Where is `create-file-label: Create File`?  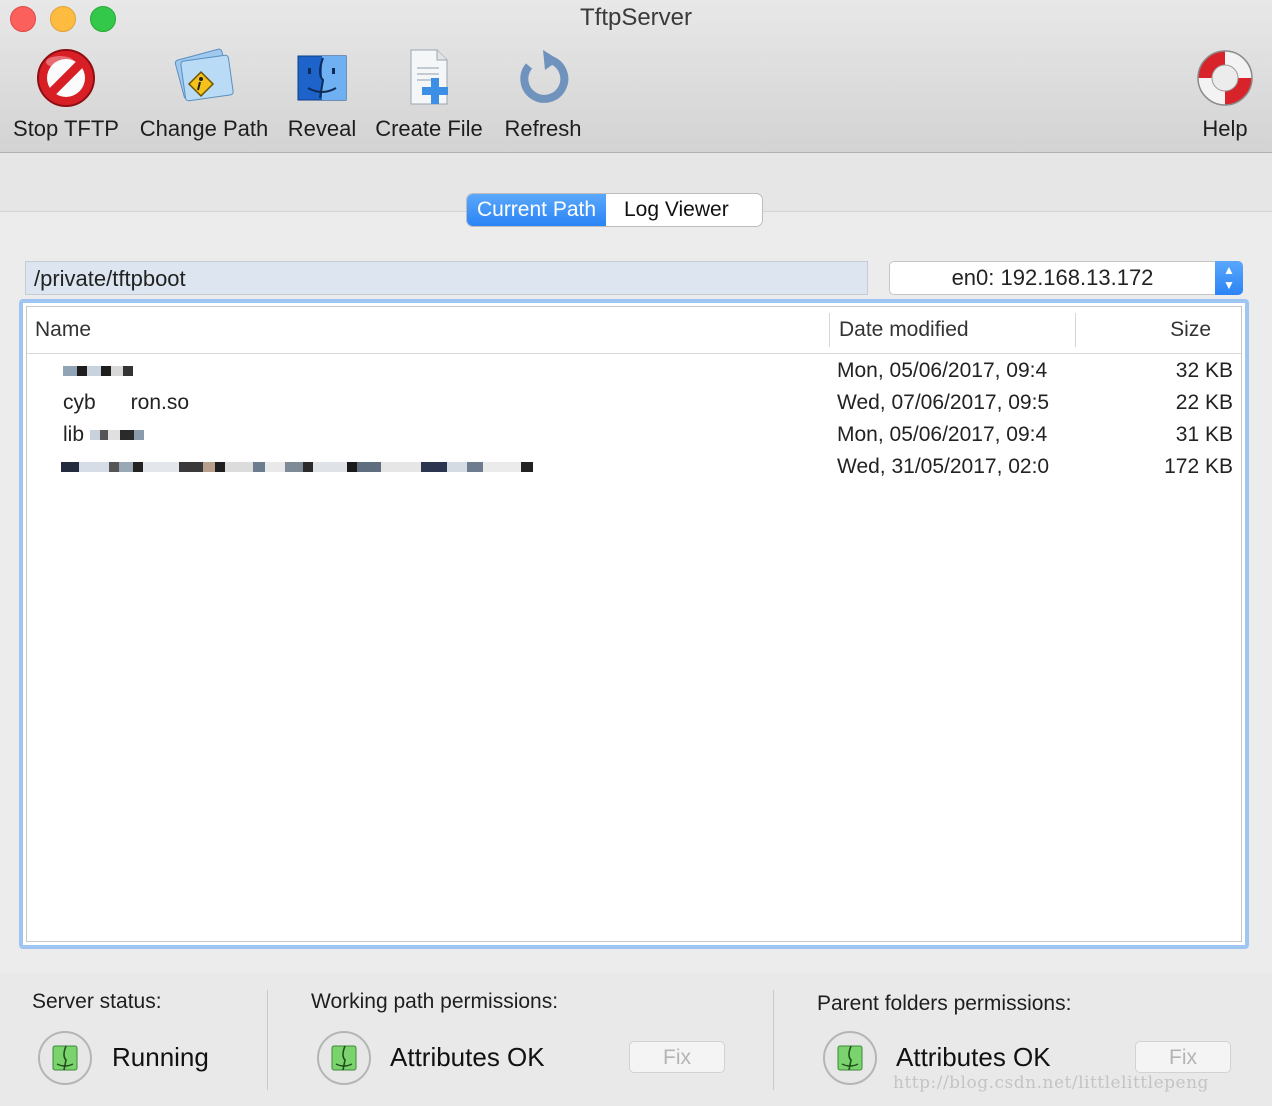 create-file-label: Create File is located at coordinates (429, 128).